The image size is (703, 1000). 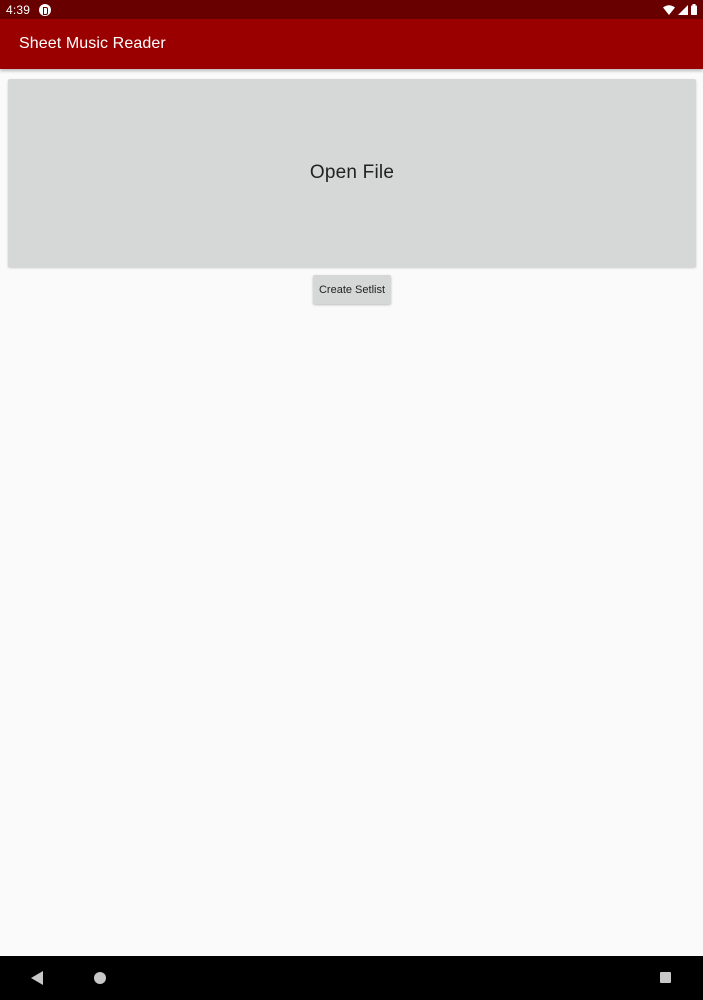 I want to click on status-right, so click(x=680, y=9).